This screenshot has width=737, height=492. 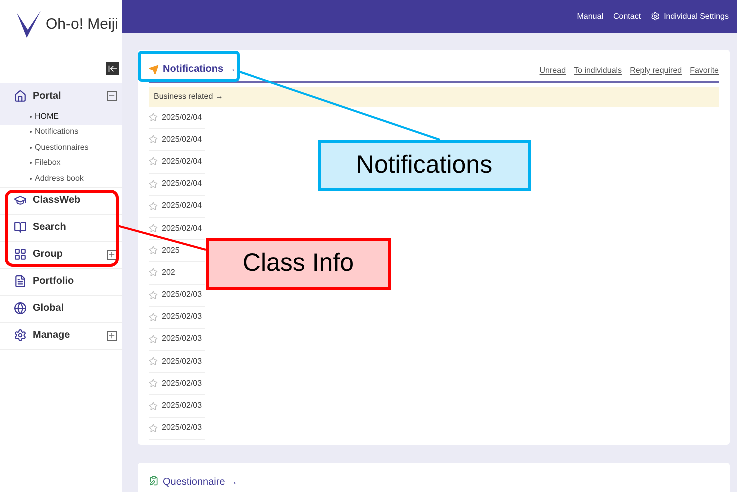 What do you see at coordinates (189, 97) in the screenshot?
I see `category-link: Business related →` at bounding box center [189, 97].